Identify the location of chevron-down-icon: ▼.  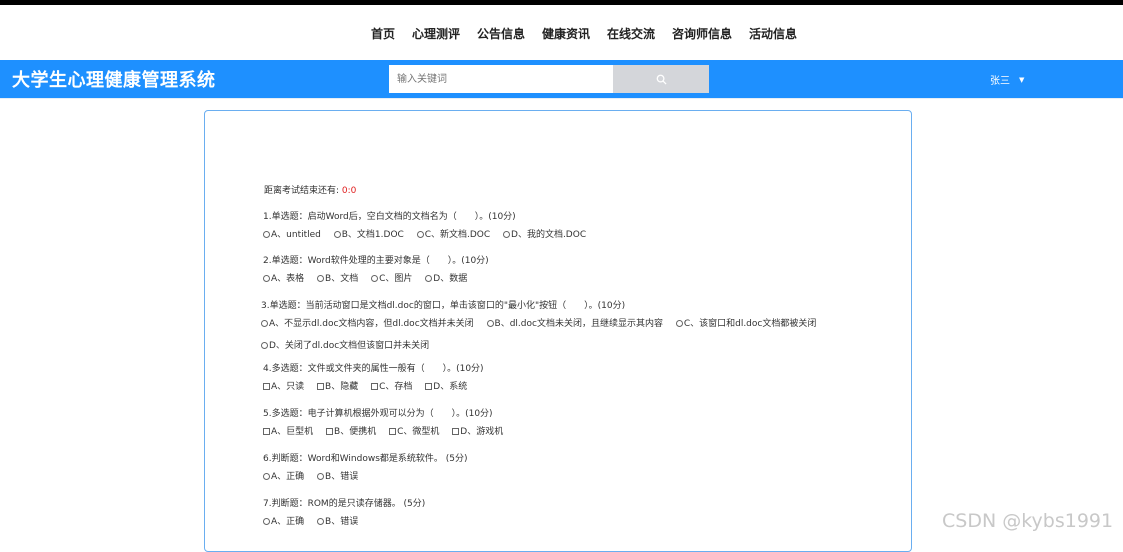
(1022, 79).